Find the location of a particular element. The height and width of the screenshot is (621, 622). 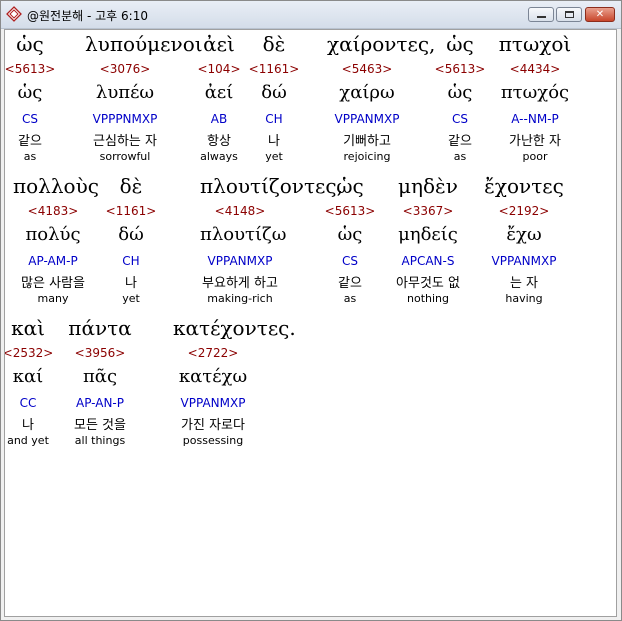

lemma: ἔχω is located at coordinates (524, 234).